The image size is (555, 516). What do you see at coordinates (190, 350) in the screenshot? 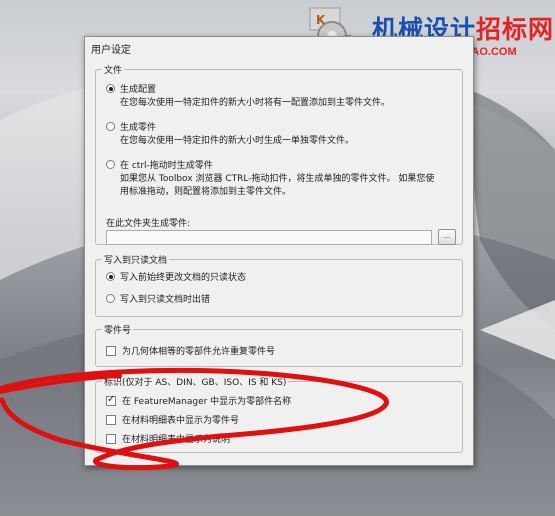
I see `checkbox-duplicate-part-number: 为几何体相等的零部件允许重复零件号` at bounding box center [190, 350].